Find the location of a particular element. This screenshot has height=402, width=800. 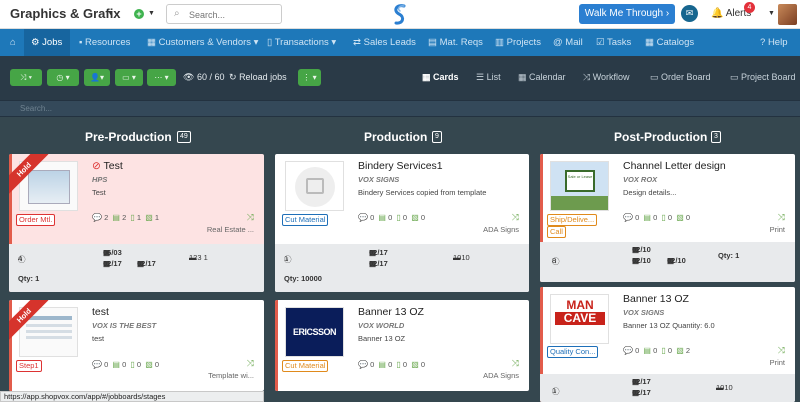

job-title: Channel Letter design is located at coordinates (674, 166).